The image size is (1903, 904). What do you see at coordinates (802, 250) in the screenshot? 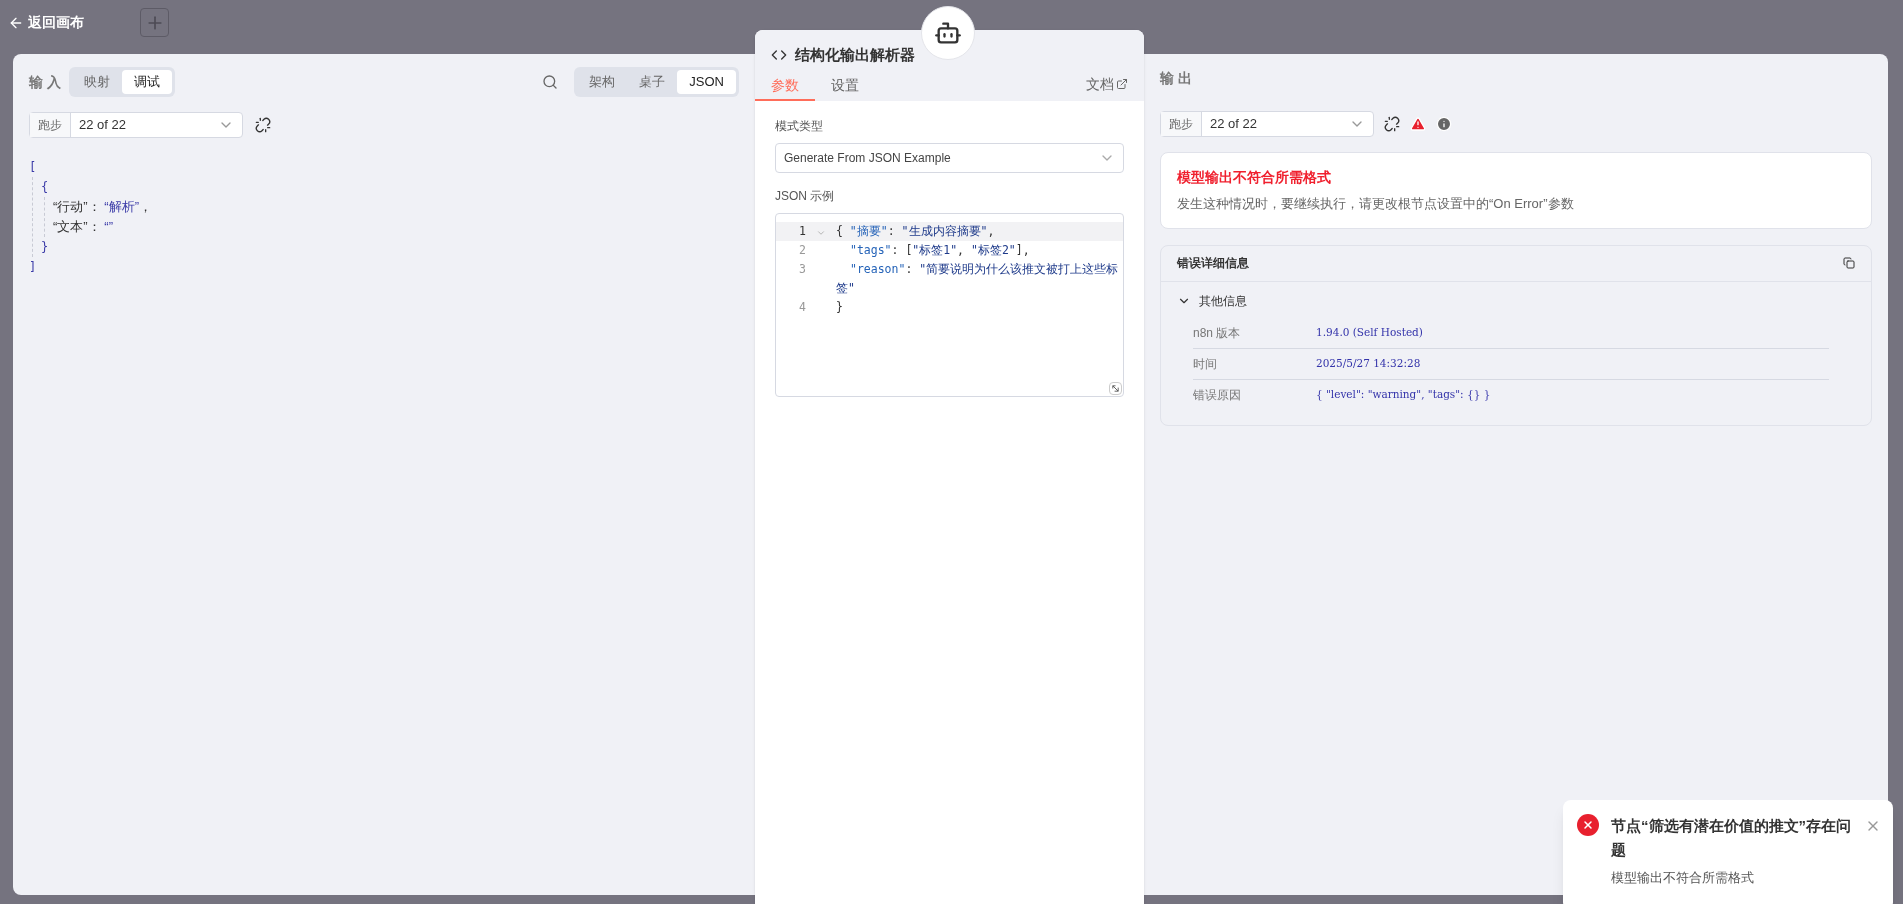
I see `line-number: 2` at bounding box center [802, 250].